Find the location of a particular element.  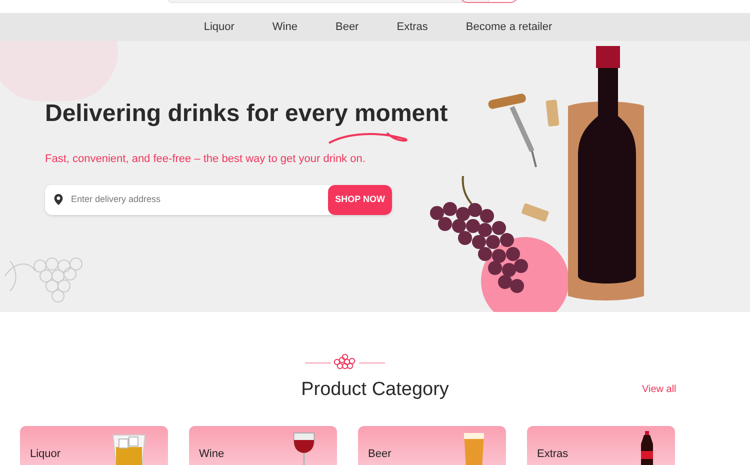

hero-subtitle: Fast, convenient, and fee-free – the best way to get your drink on. is located at coordinates (205, 159).